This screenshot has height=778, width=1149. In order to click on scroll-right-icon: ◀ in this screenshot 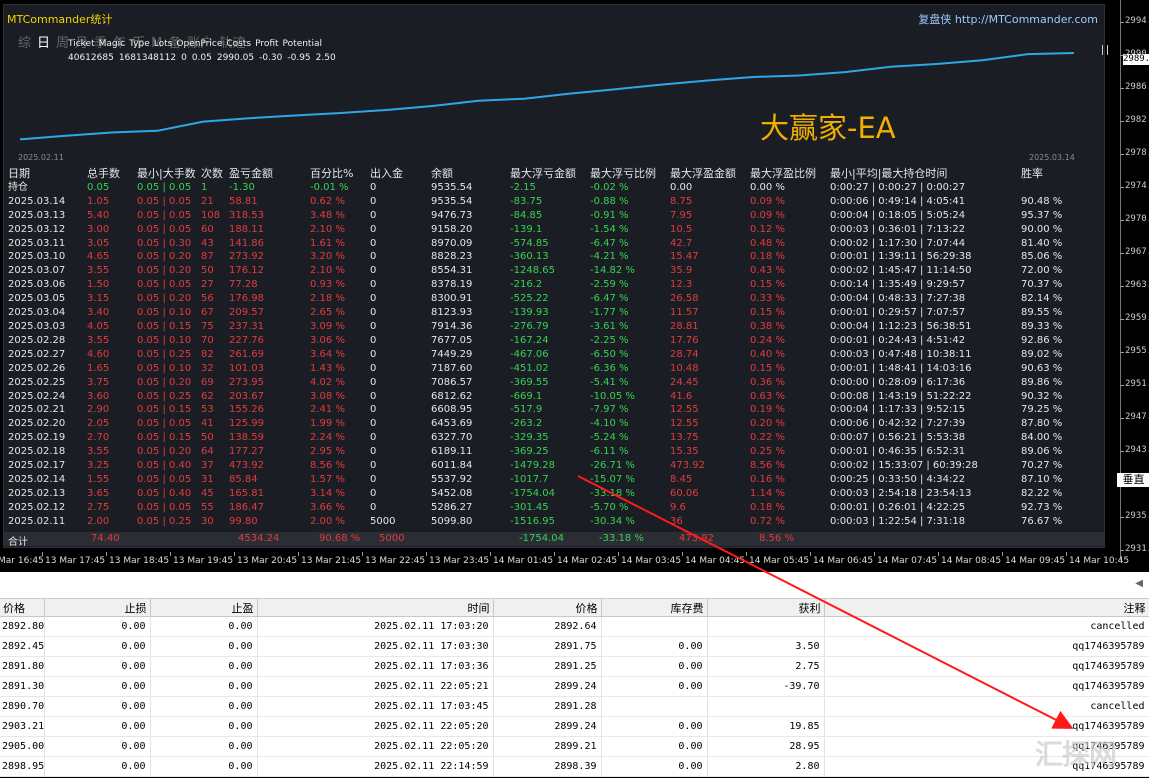, I will do `click(1139, 583)`.